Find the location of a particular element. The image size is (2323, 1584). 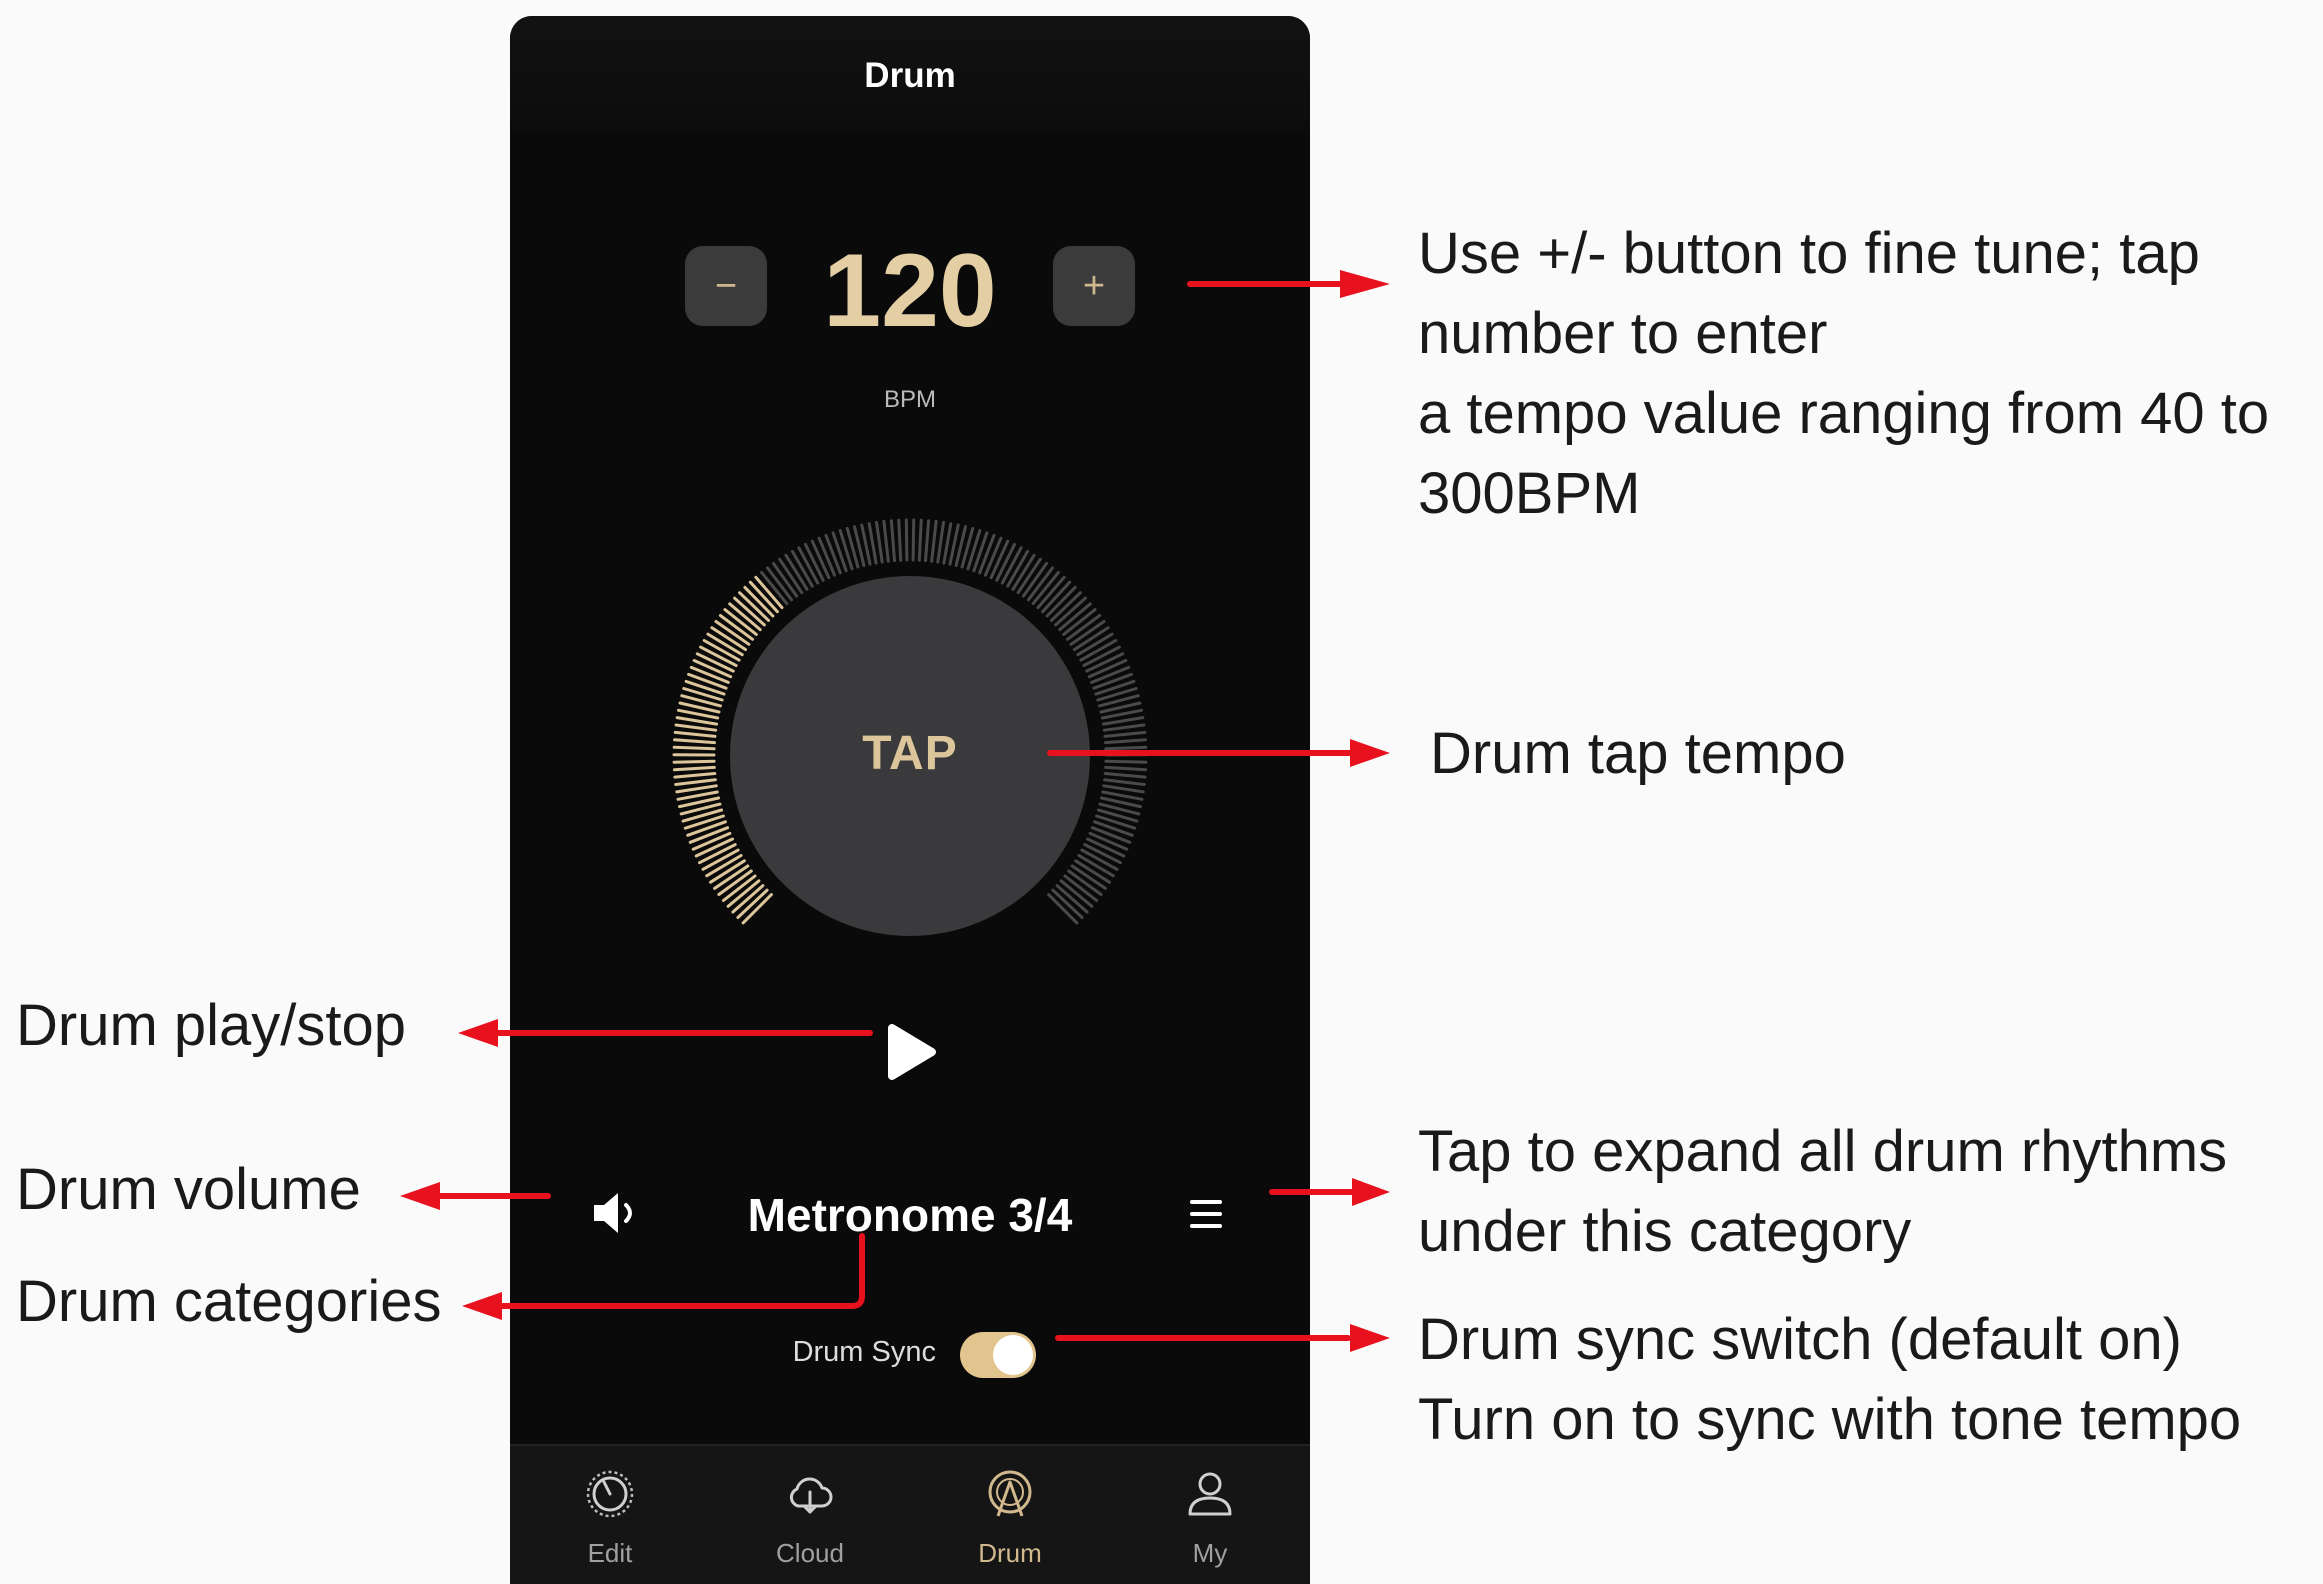

play-icon is located at coordinates (910, 1052).